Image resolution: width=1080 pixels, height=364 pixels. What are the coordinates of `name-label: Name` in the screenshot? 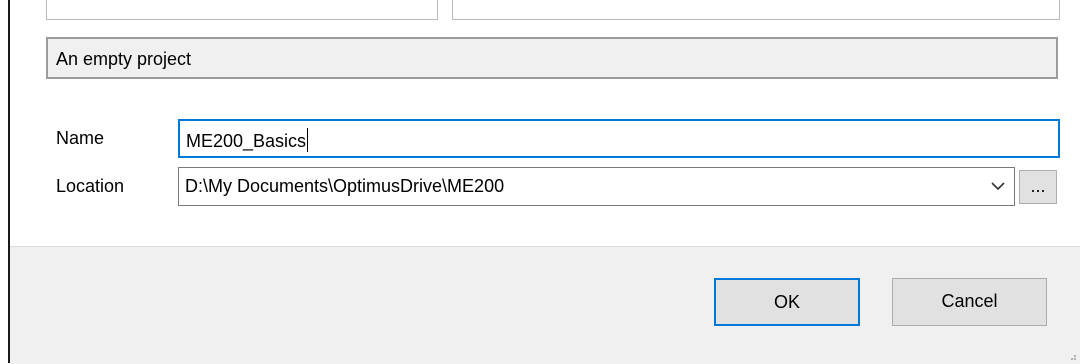 It's located at (80, 138).